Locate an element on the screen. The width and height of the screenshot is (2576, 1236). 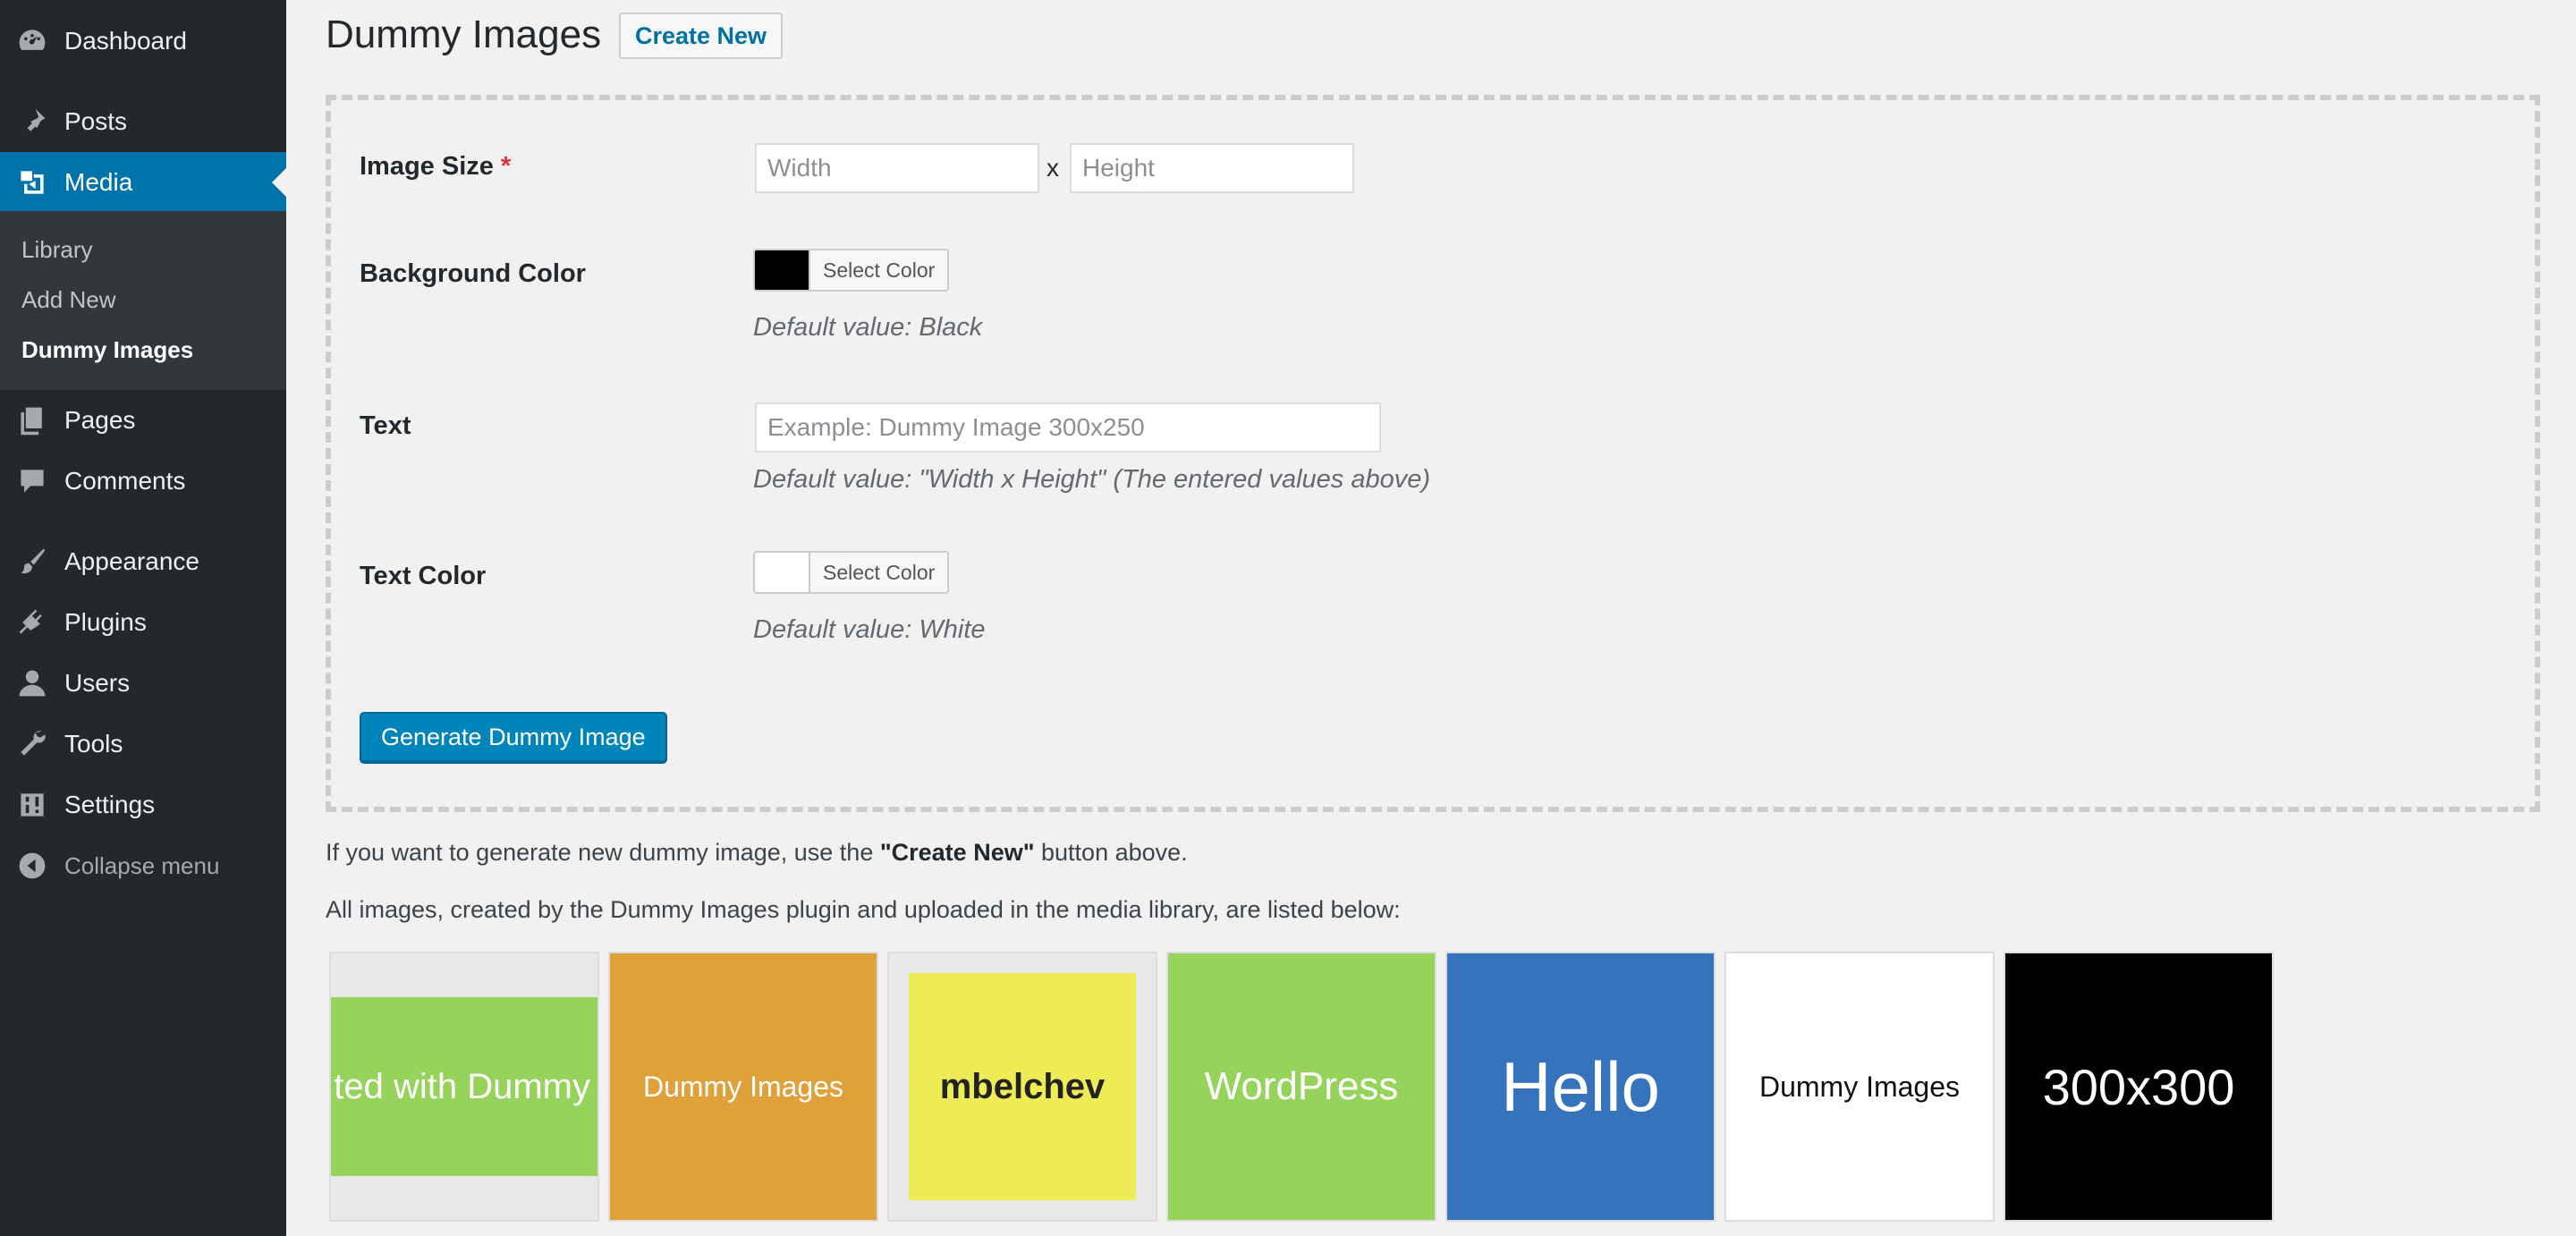
thumbnail-text: ted with Dummy is located at coordinates (464, 1087).